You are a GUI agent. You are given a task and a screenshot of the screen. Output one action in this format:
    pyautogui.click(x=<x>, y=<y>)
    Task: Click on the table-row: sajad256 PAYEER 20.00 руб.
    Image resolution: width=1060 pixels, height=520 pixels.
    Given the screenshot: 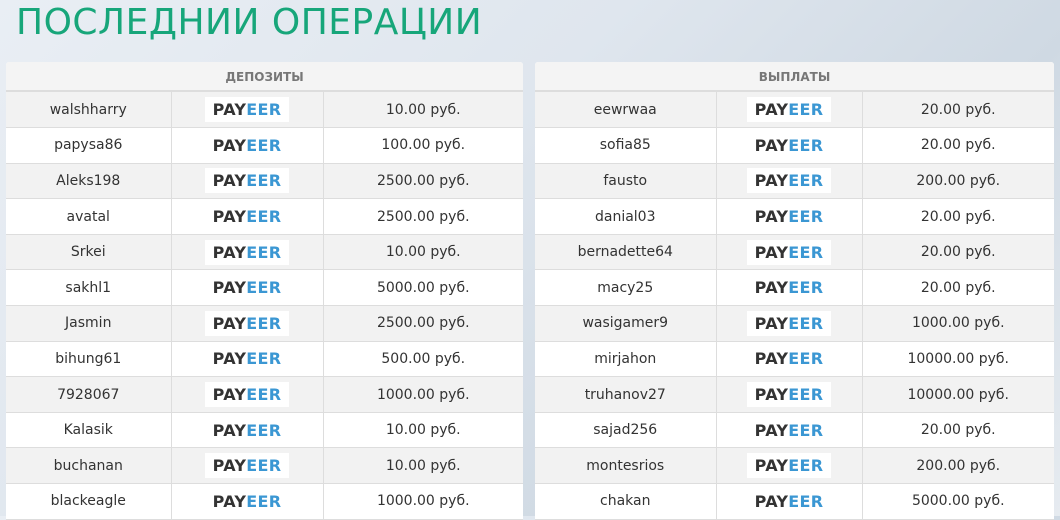 What is the action you would take?
    pyautogui.click(x=794, y=430)
    